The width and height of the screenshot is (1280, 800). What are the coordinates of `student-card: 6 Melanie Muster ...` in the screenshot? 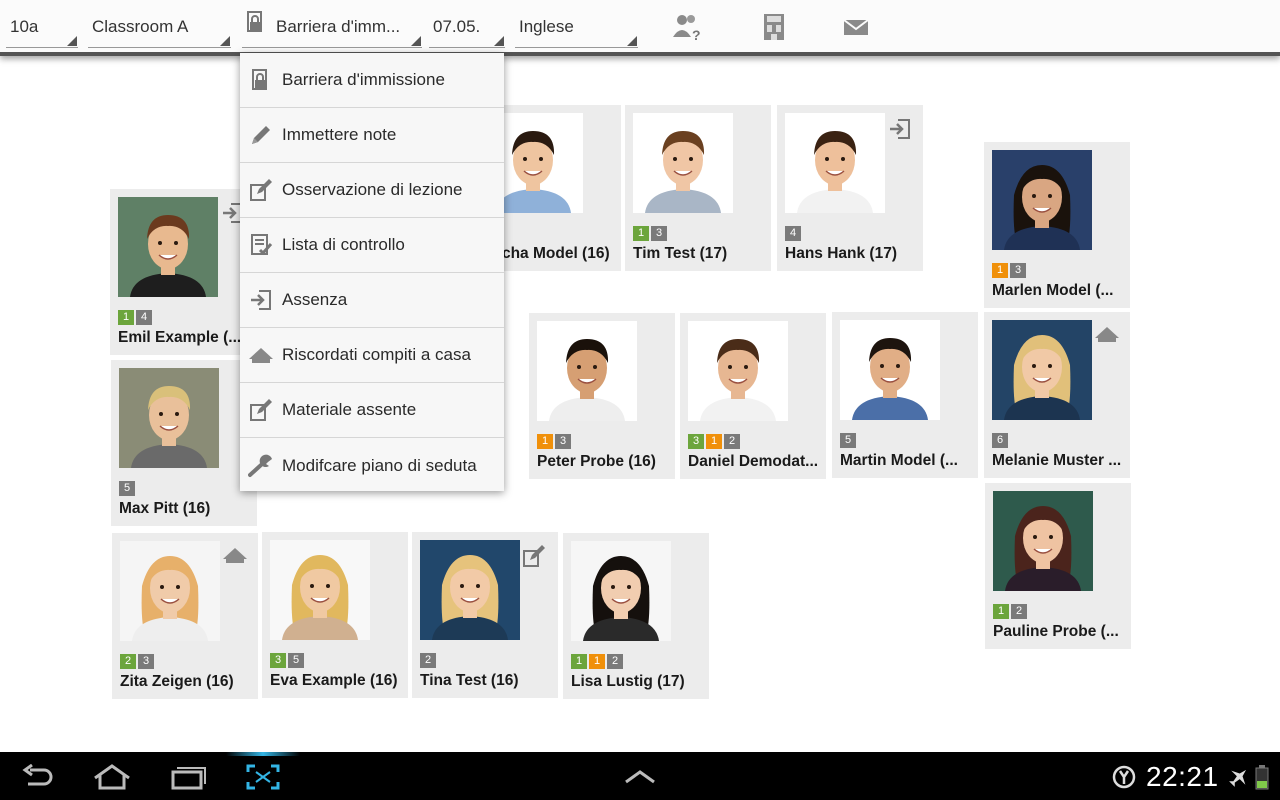 It's located at (1057, 395).